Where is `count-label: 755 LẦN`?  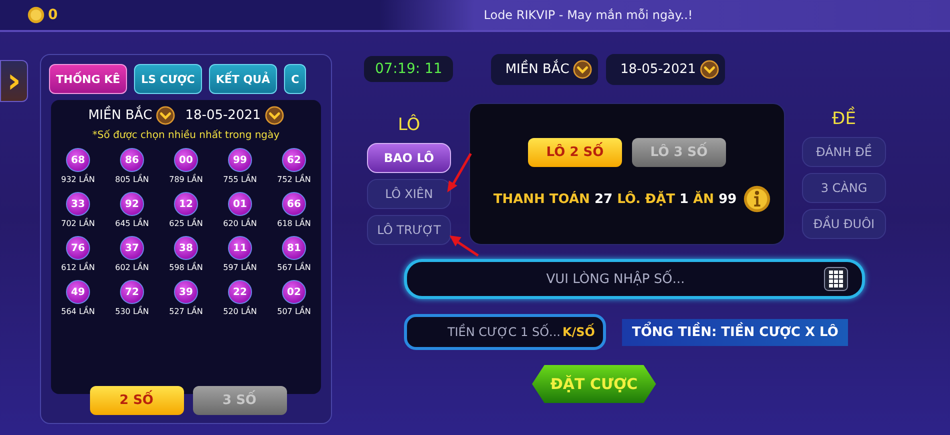 count-label: 755 LẦN is located at coordinates (240, 179).